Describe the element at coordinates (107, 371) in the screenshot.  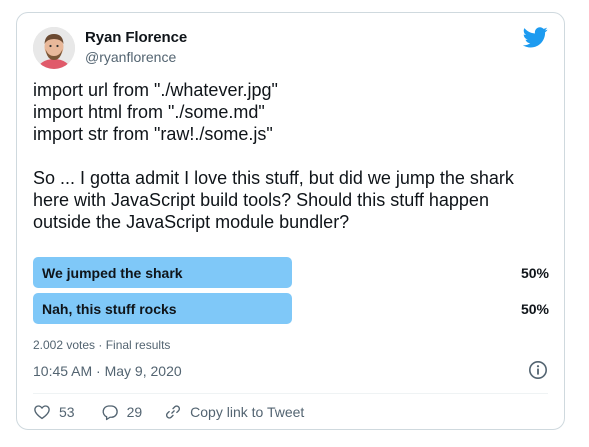
I see `tweet-timestamp: 10:45 AM · May 9, 2020` at that location.